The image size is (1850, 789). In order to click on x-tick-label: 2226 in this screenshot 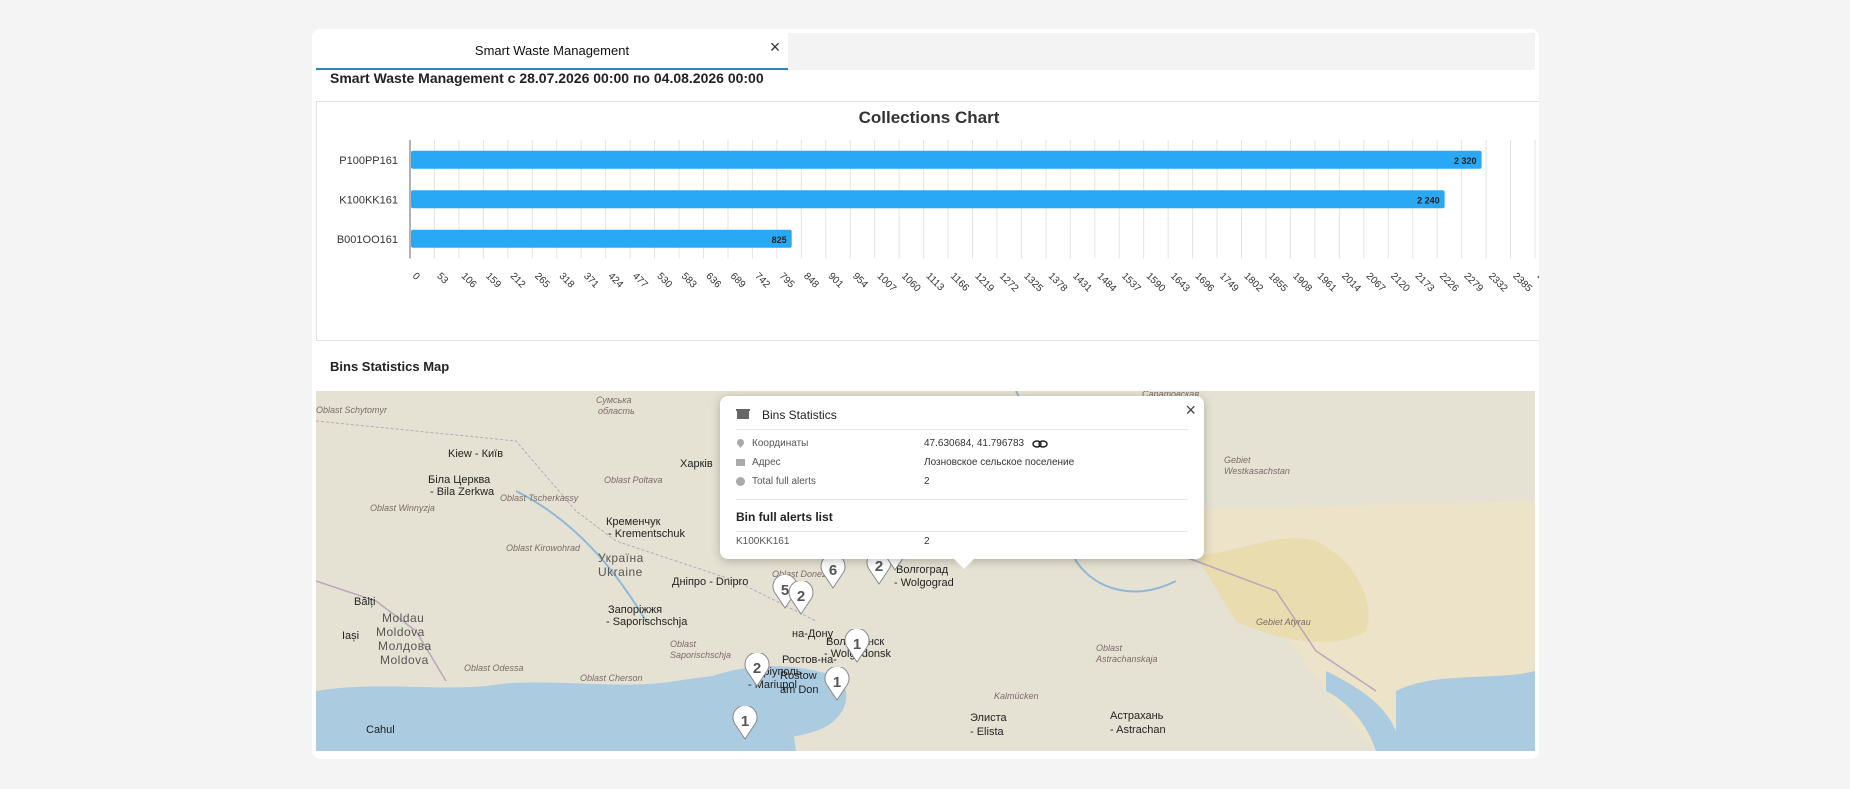, I will do `click(1449, 283)`.